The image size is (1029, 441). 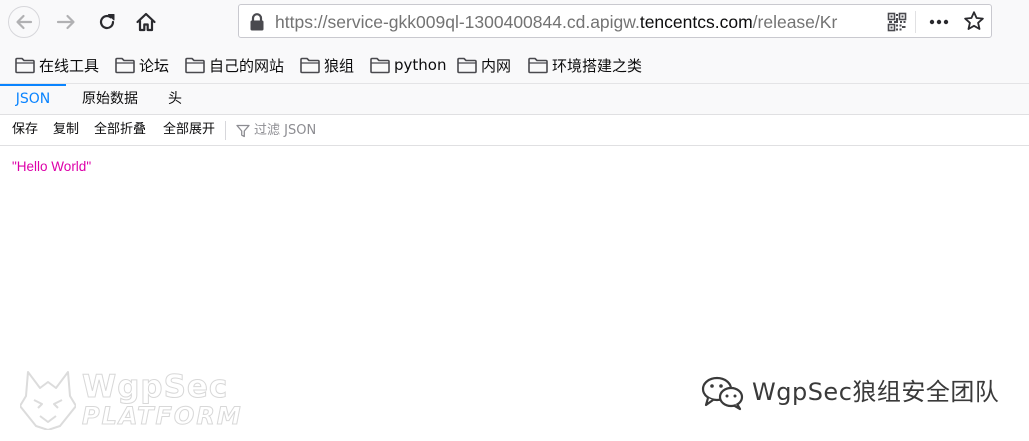 I want to click on json-viewer-toolbar: 保存 复制 全部折叠 全部展开, so click(x=514, y=130).